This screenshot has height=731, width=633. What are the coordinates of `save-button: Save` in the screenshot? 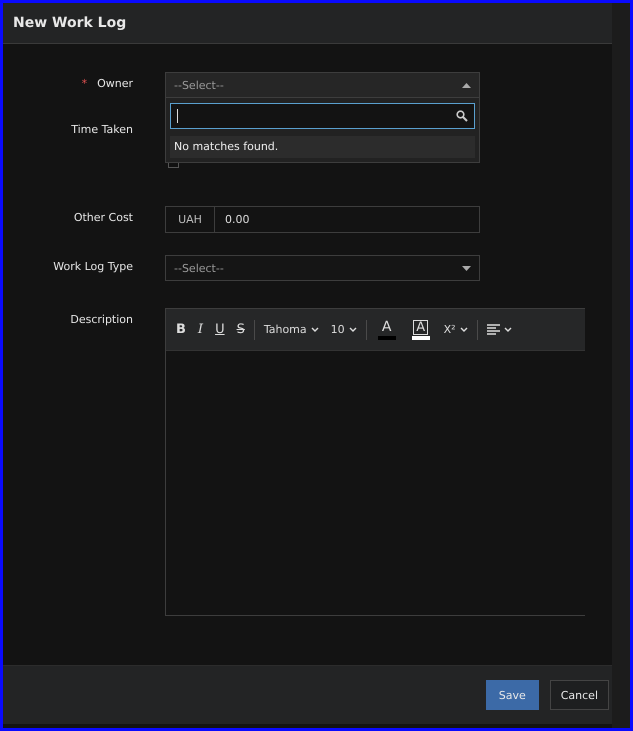 It's located at (512, 695).